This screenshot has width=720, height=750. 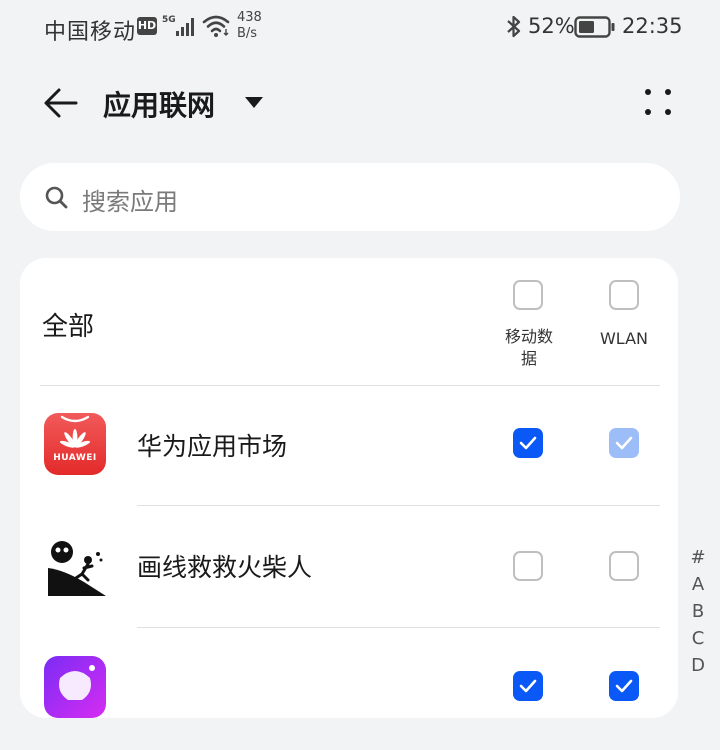 I want to click on dropdown-triangle-icon, so click(x=254, y=104).